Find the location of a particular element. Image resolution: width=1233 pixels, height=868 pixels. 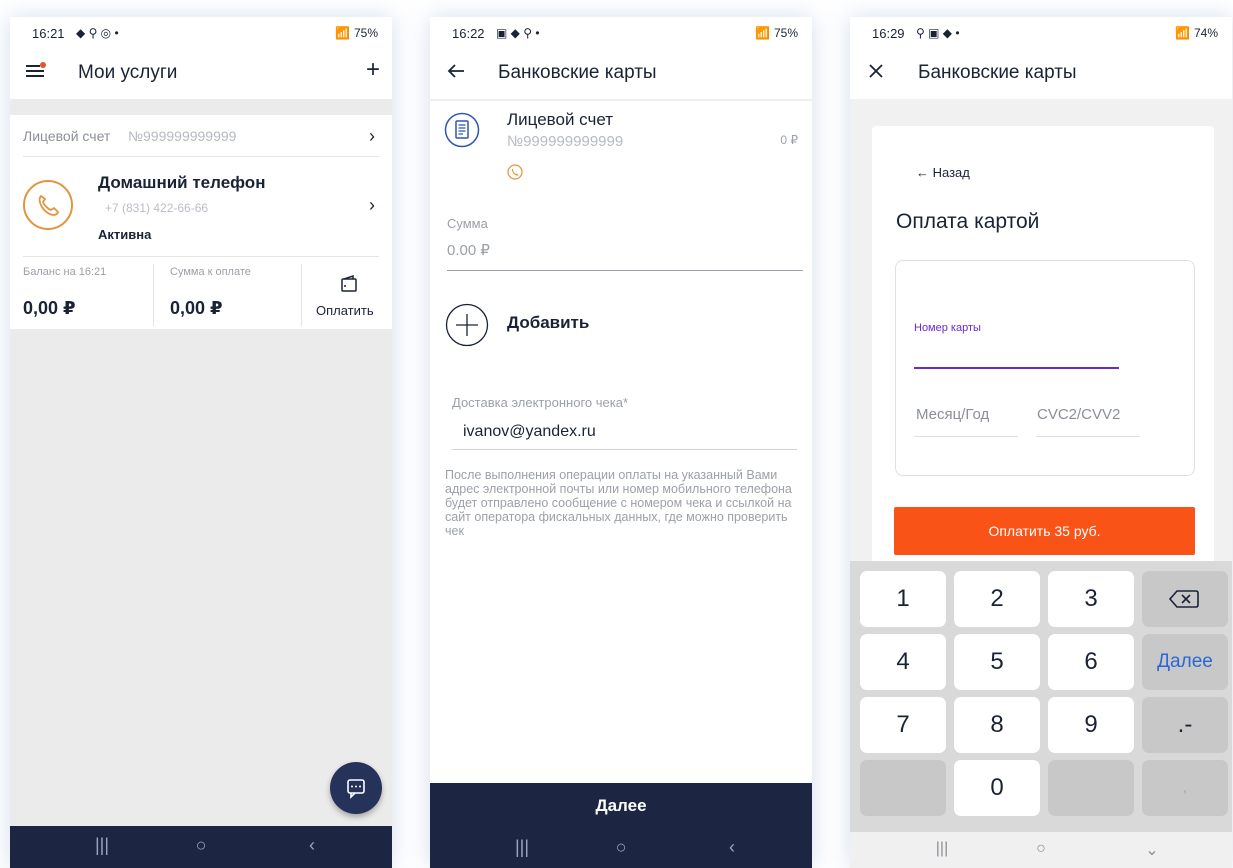

form-title: Оплата картой is located at coordinates (968, 221).